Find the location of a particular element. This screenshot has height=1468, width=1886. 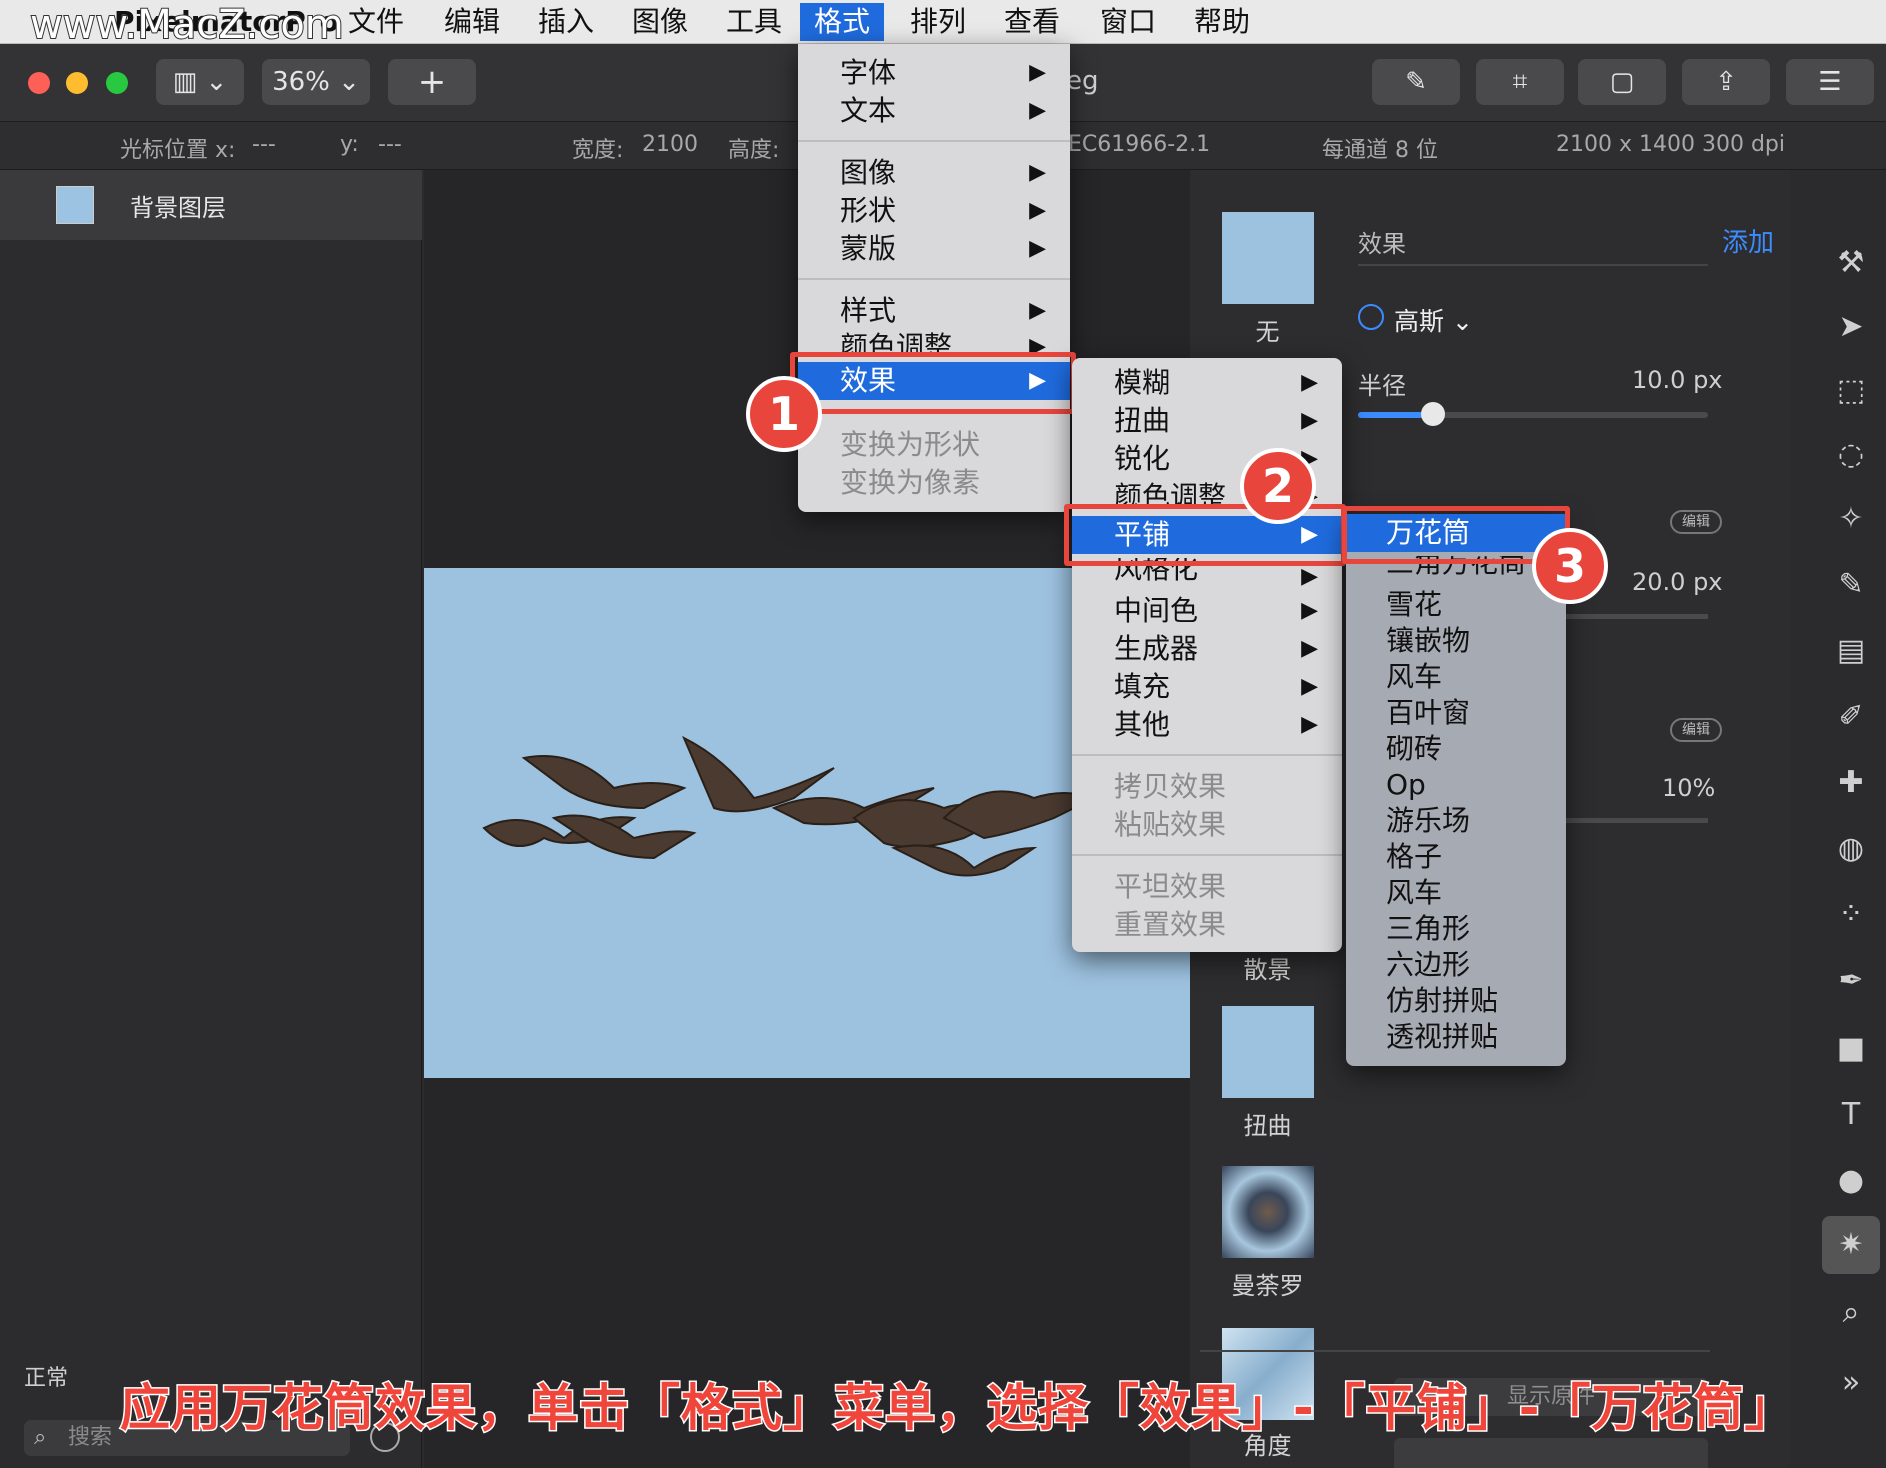

format-menu-shape: 形状 ▶ is located at coordinates (934, 211).